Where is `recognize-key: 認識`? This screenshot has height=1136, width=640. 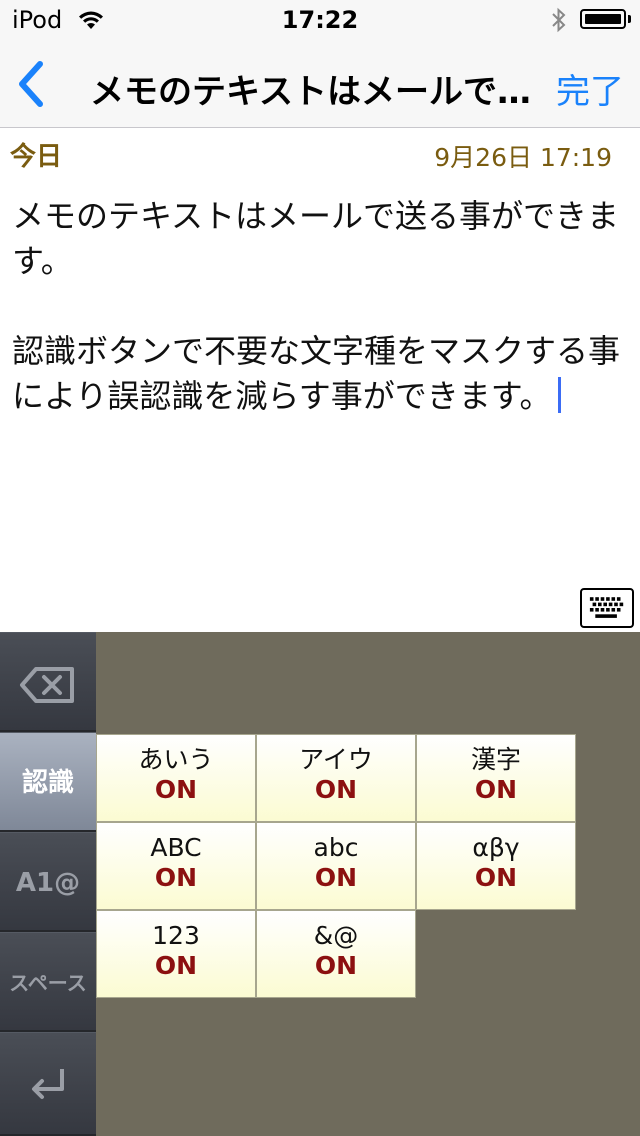
recognize-key: 認識 is located at coordinates (48, 782).